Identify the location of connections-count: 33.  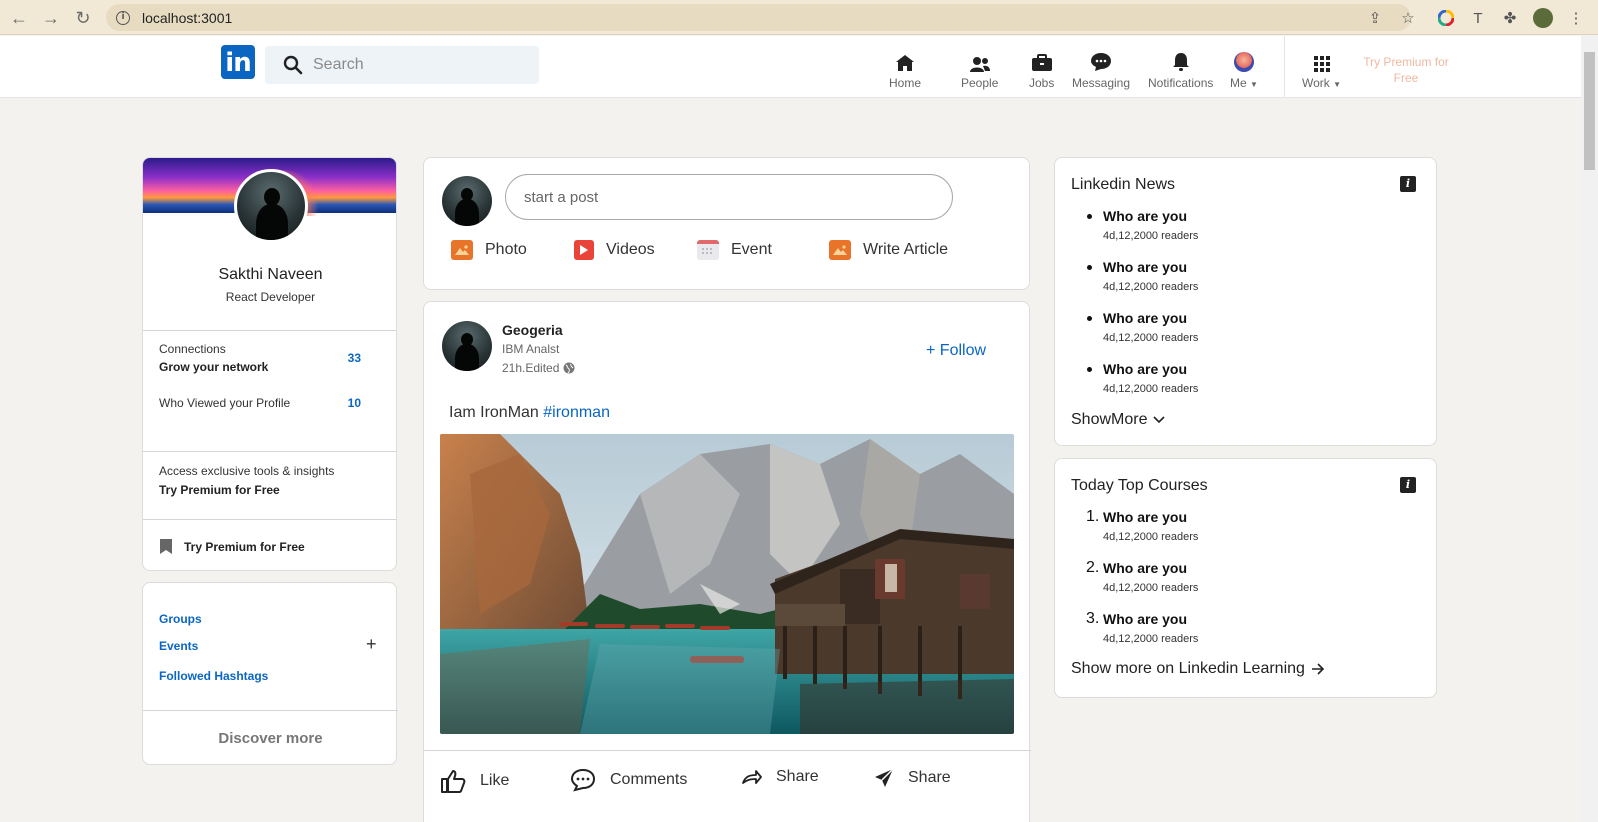
(354, 358).